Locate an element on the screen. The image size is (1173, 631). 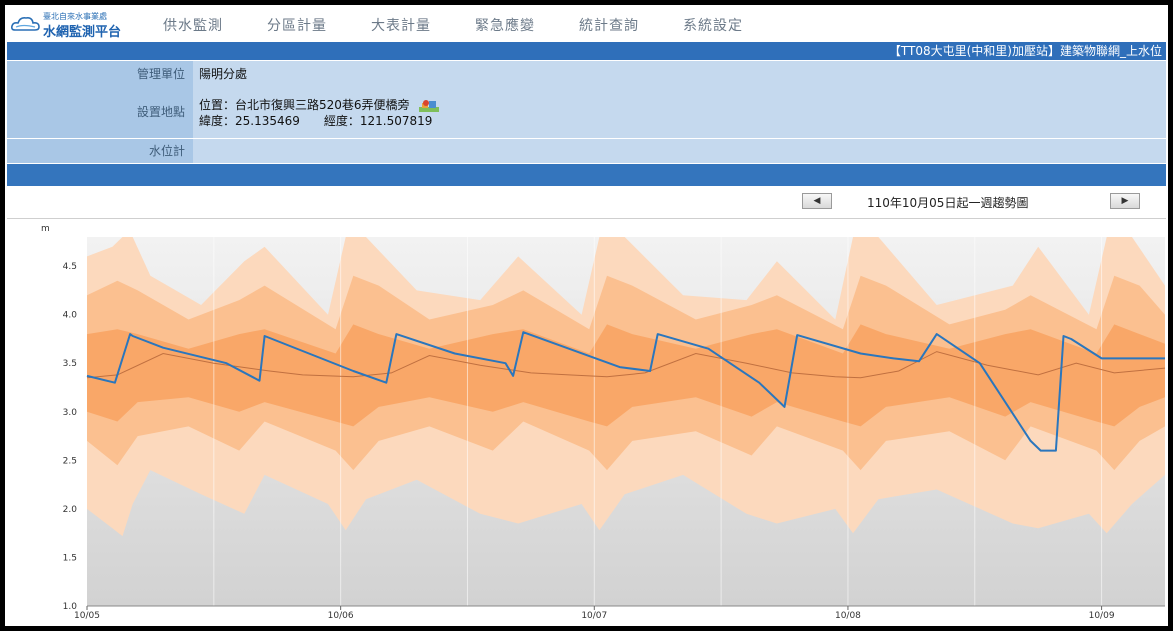
y-tick-label: 1.5 is located at coordinates (70, 558).